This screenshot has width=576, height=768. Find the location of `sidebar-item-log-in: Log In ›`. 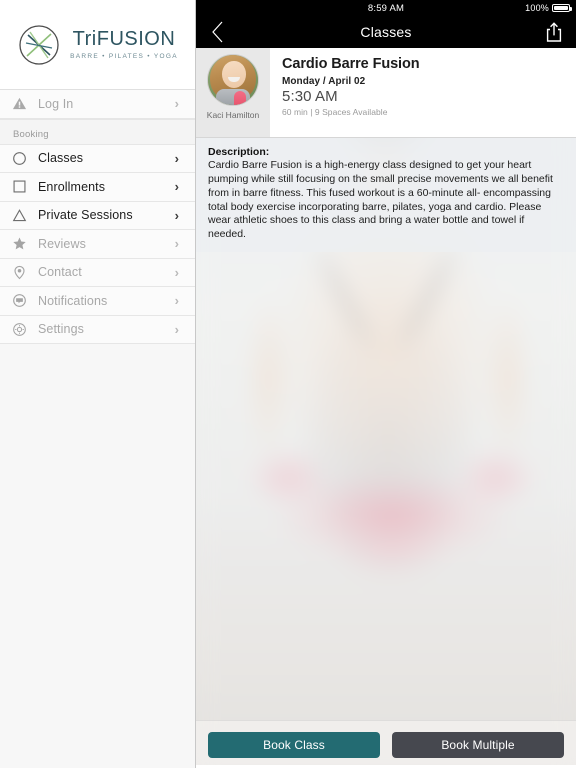

sidebar-item-log-in: Log In › is located at coordinates (97, 104).